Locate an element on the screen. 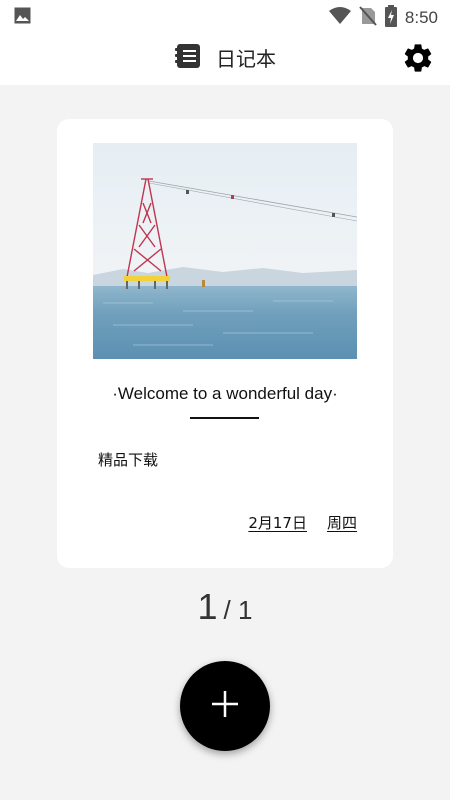  status-bar: 8:50 is located at coordinates (225, 15).